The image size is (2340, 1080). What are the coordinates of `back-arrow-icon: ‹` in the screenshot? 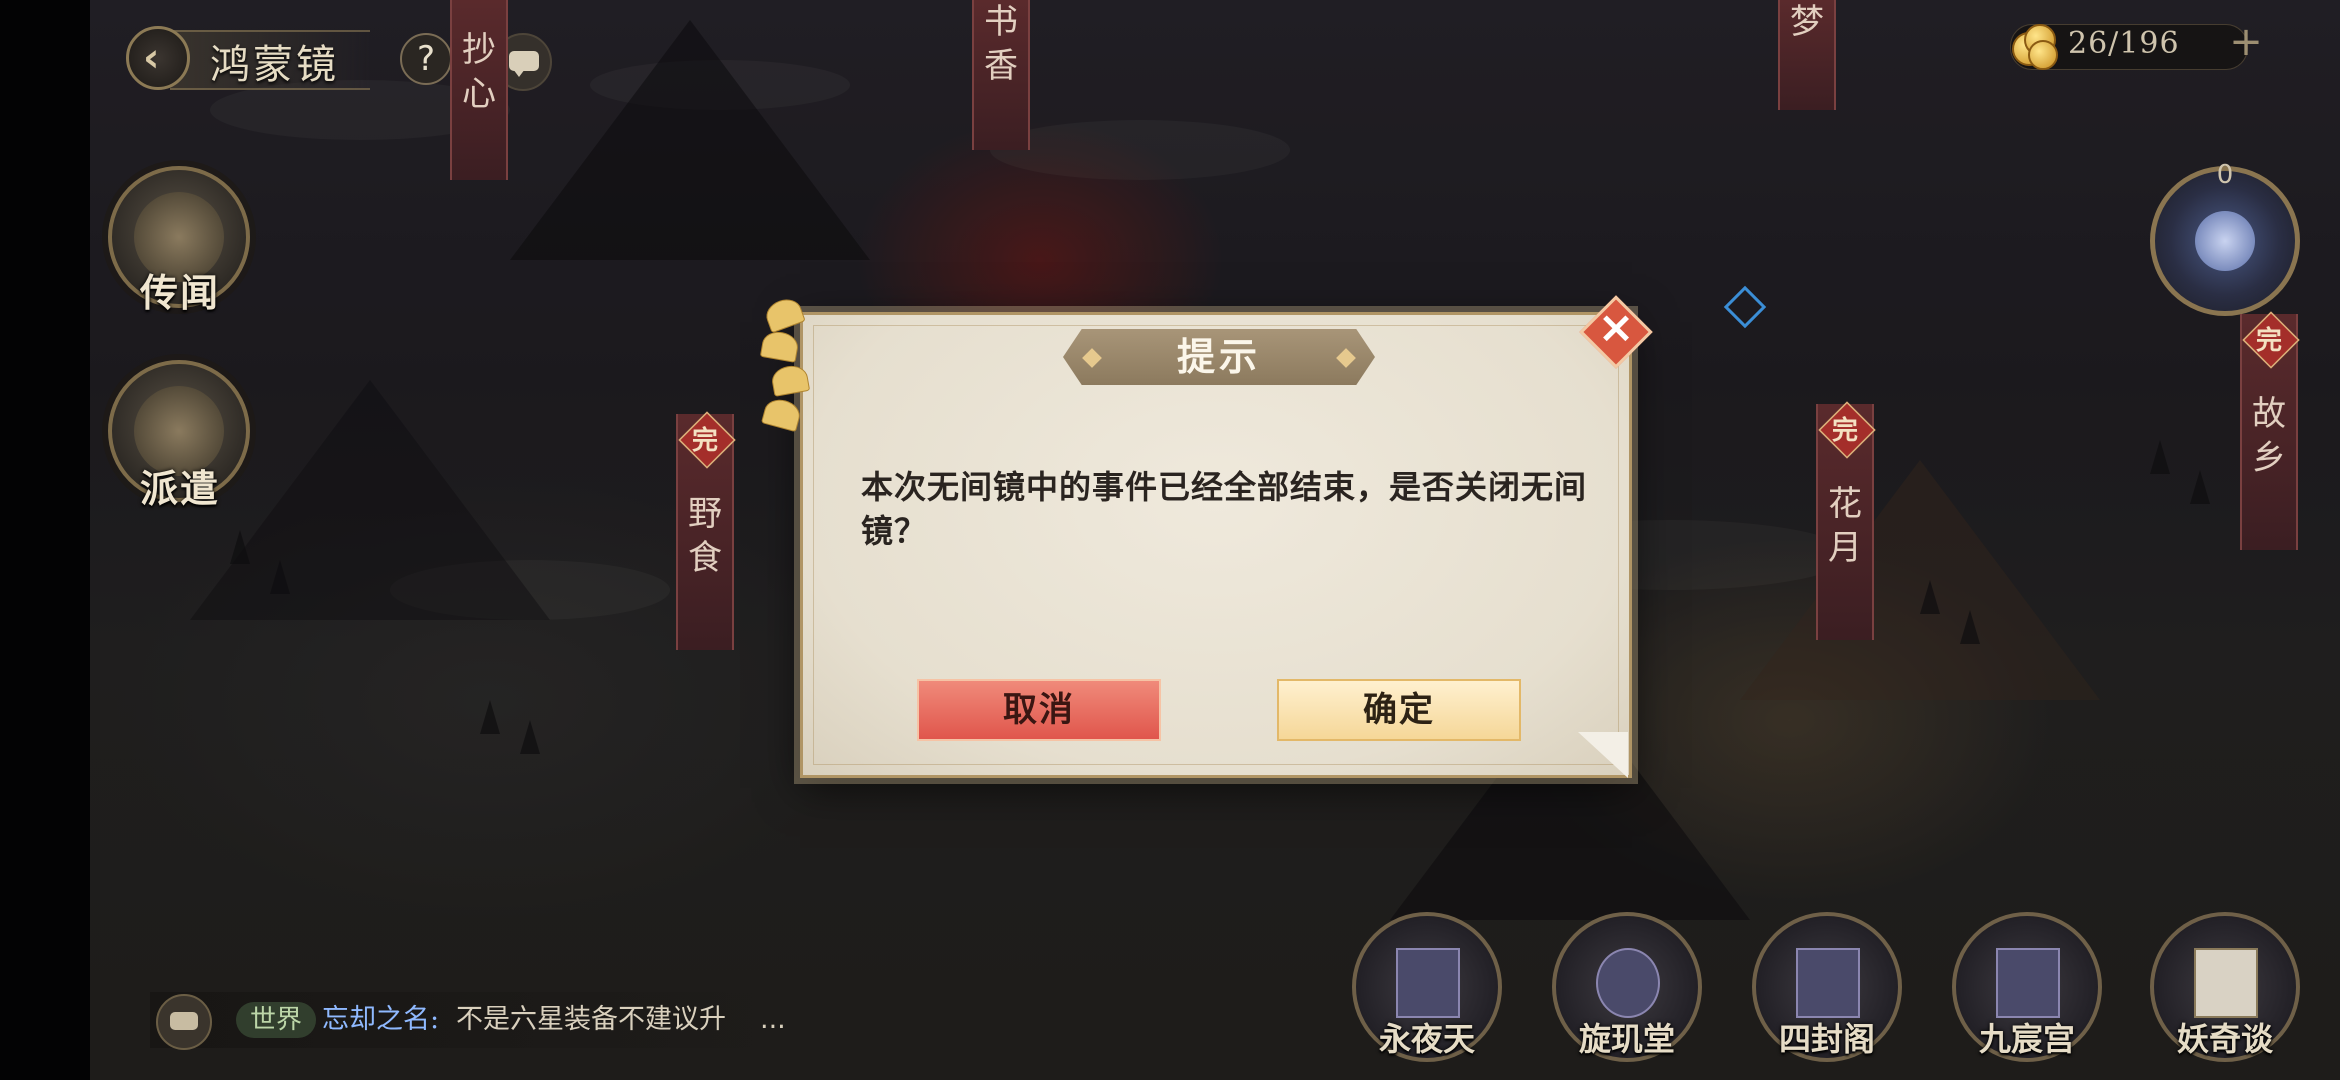 It's located at (151, 58).